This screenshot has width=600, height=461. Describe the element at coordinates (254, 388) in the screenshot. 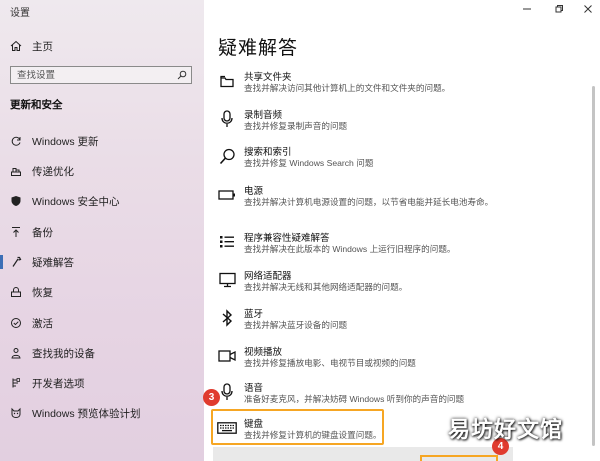

I see `troubleshooter-name: 语音` at that location.